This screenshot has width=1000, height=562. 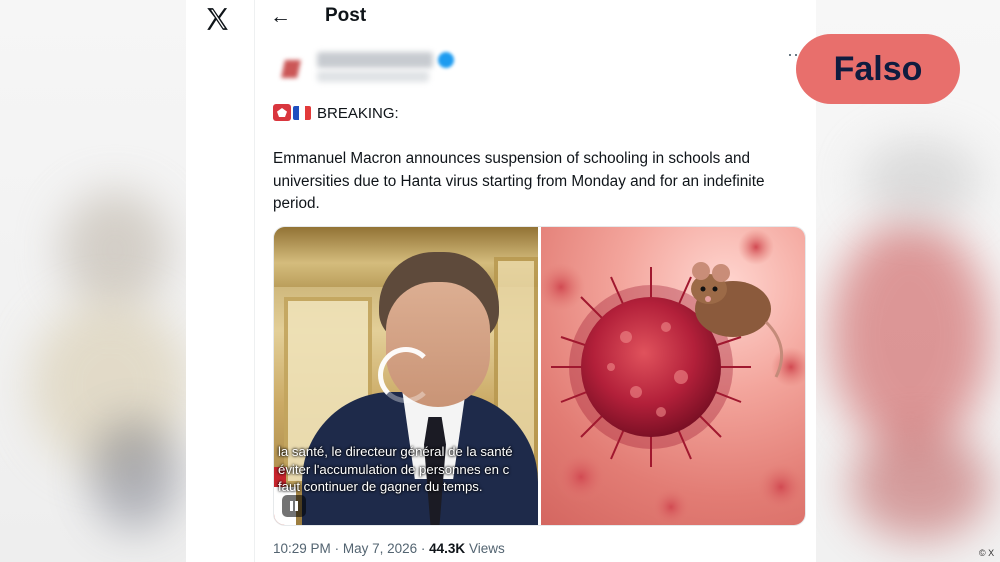 I want to click on author-handle-blurred, so click(x=373, y=76).